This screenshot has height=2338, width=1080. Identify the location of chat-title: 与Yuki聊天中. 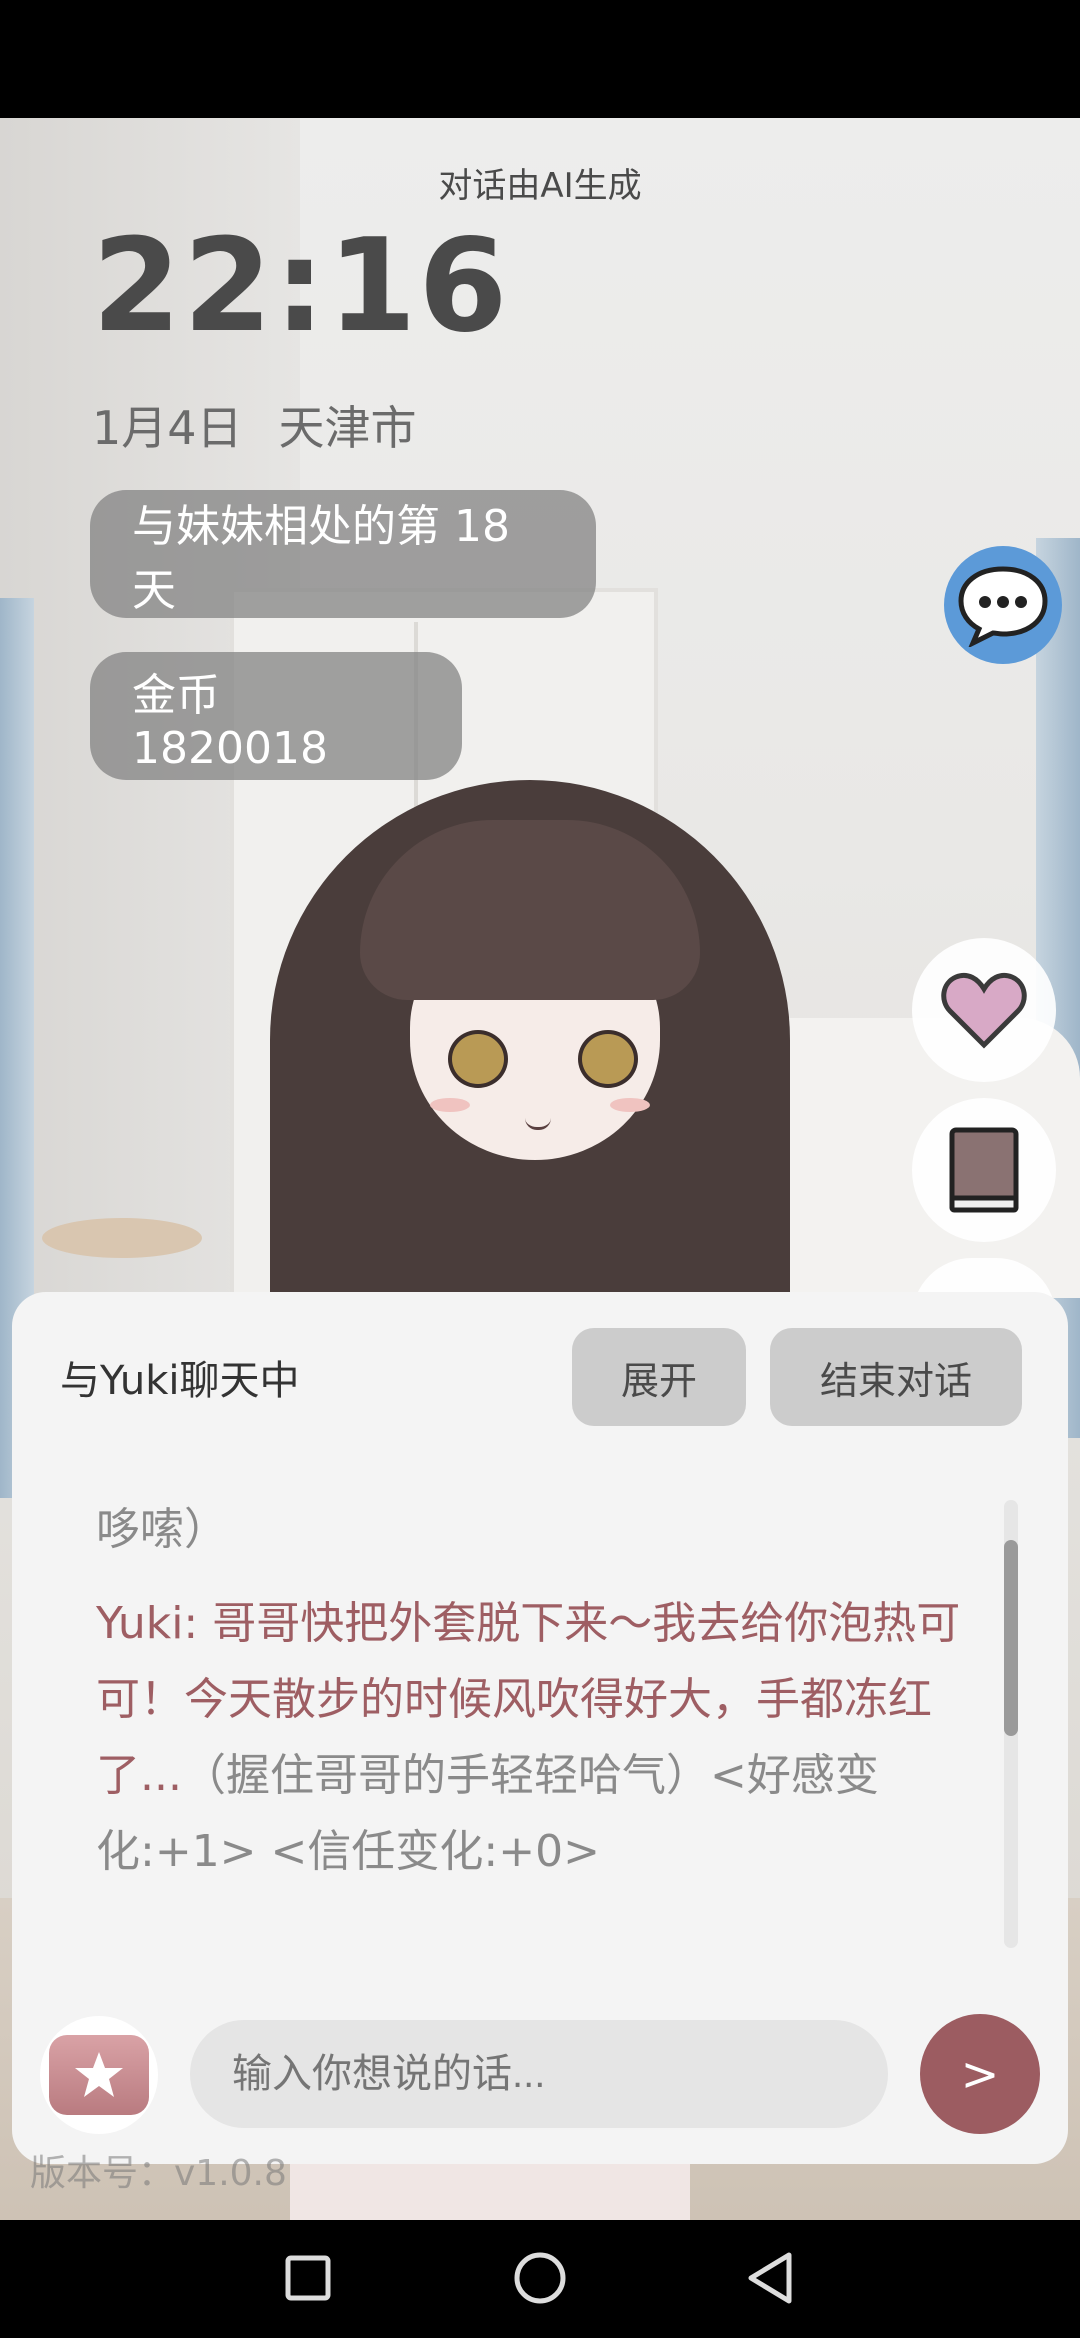
(180, 1381).